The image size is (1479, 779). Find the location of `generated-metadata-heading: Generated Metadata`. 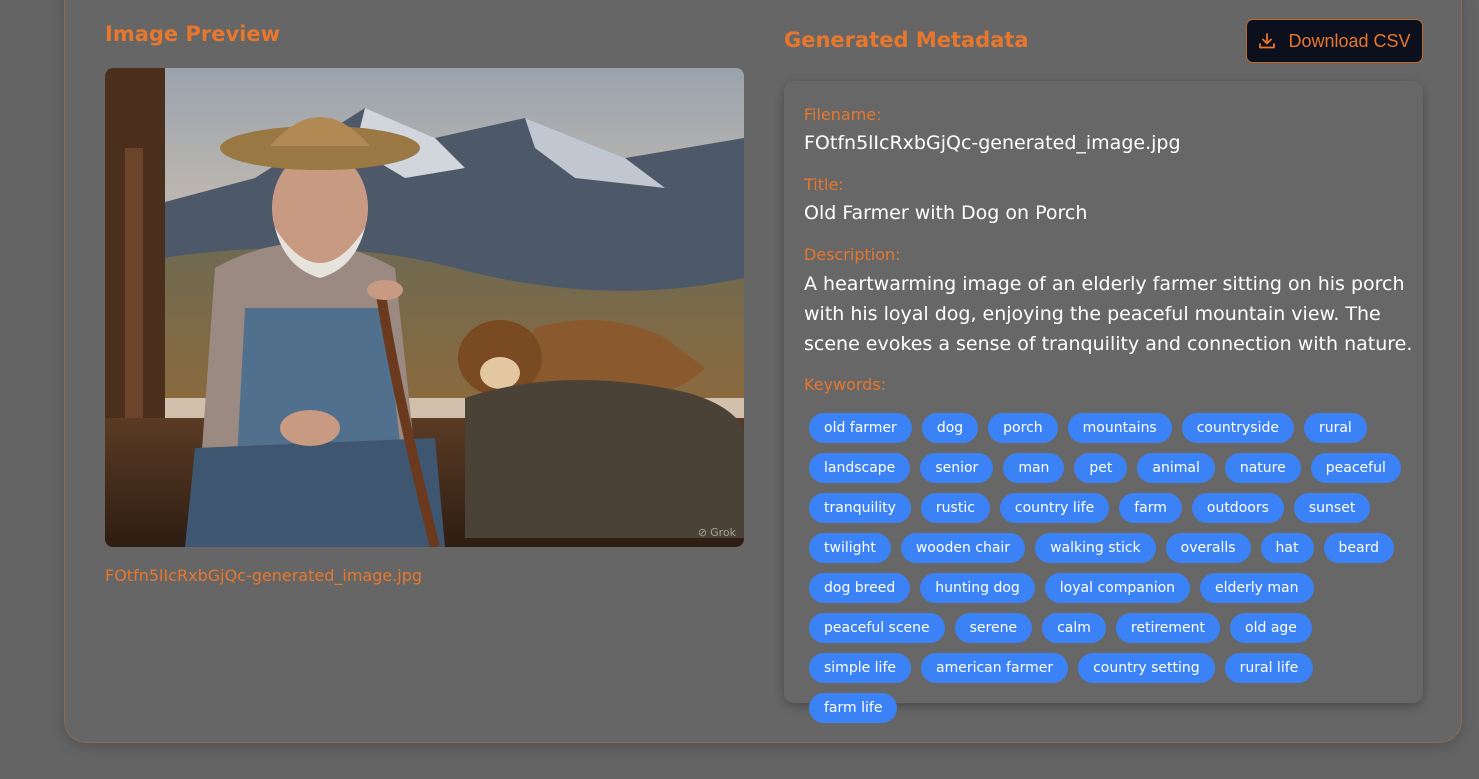

generated-metadata-heading: Generated Metadata is located at coordinates (906, 40).